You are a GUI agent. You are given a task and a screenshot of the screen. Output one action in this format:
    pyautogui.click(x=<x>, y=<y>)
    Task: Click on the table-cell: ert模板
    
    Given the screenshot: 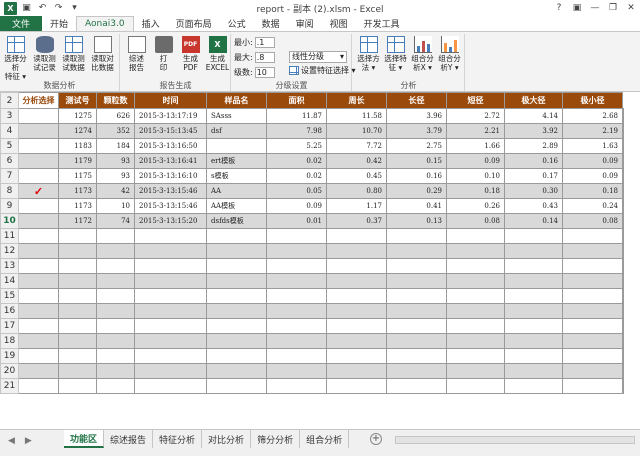 What is the action you would take?
    pyautogui.click(x=236, y=161)
    